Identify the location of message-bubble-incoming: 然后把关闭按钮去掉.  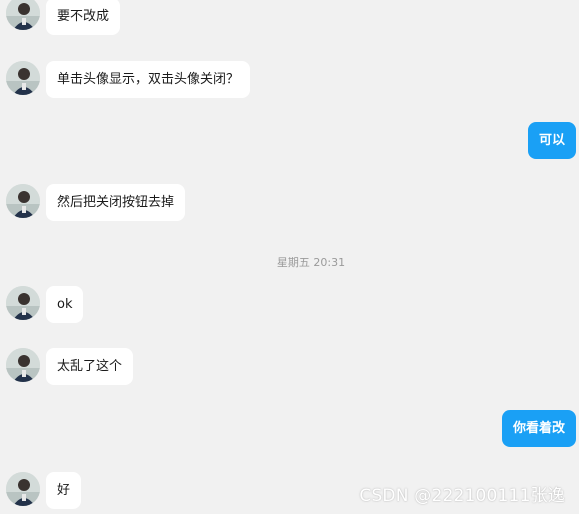
(116, 202).